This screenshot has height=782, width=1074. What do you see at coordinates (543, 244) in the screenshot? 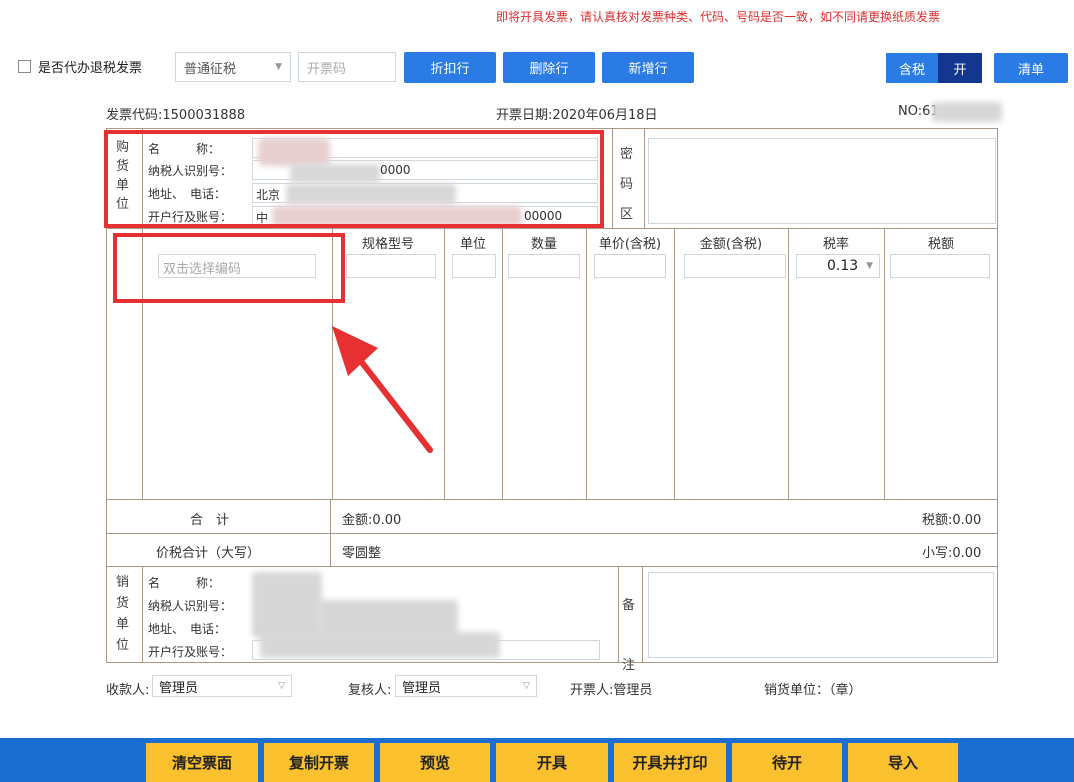
I see `column-quantity: 数量` at bounding box center [543, 244].